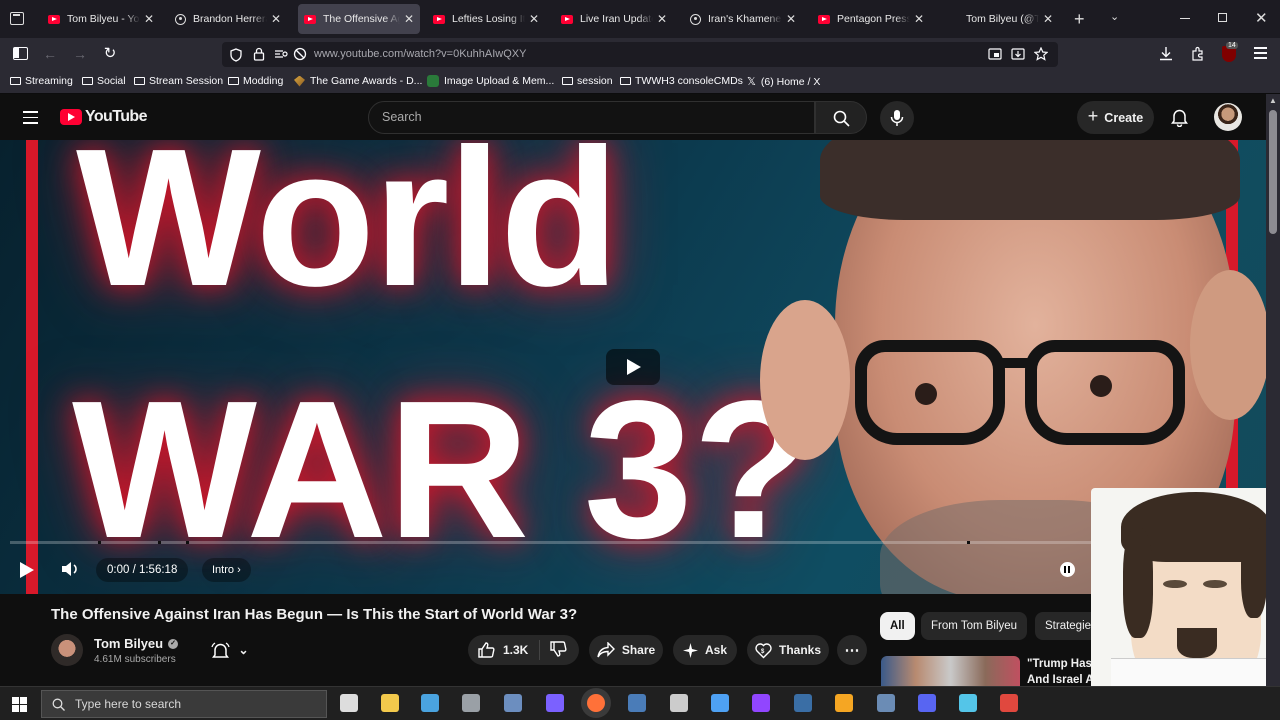 The image size is (1280, 720). I want to click on twitch-icon, so click(761, 703).